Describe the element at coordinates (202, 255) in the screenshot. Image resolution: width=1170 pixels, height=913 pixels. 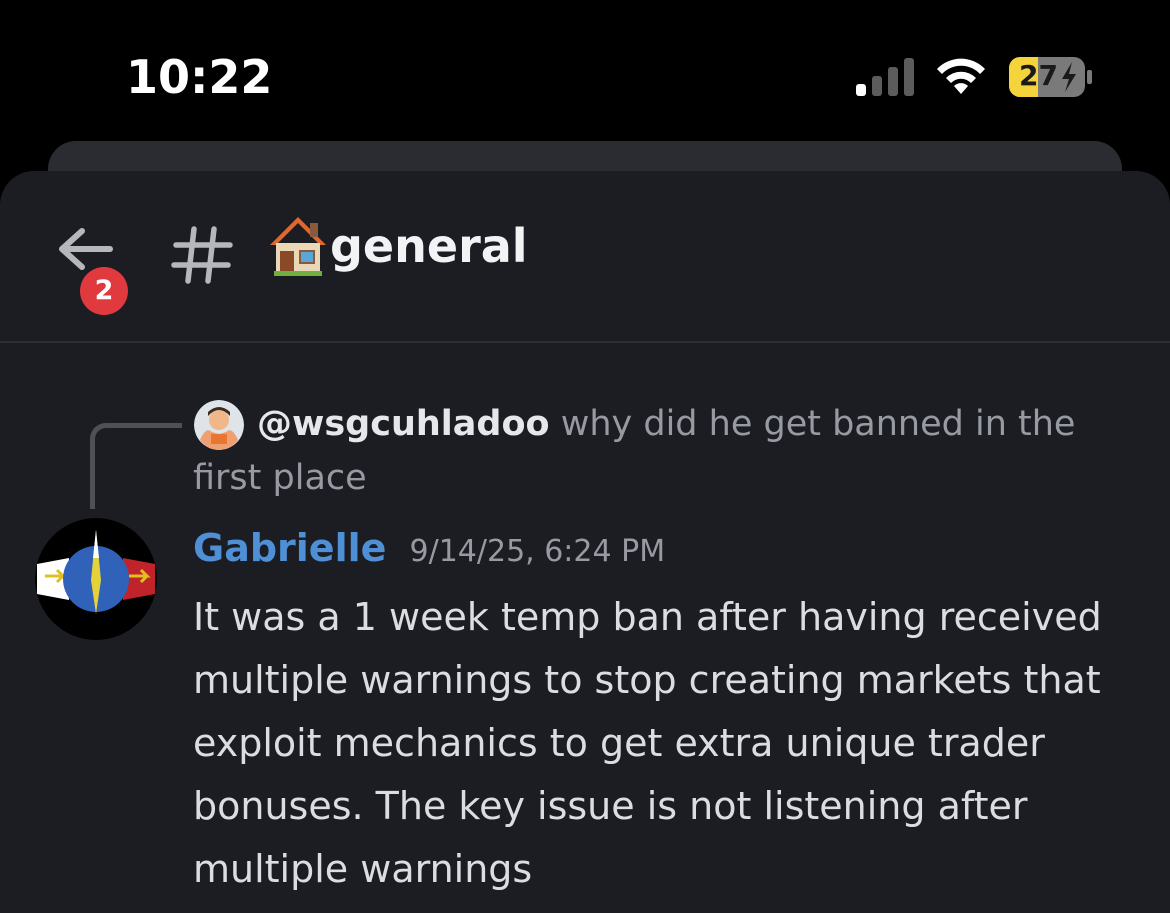
I see `hash-icon` at that location.